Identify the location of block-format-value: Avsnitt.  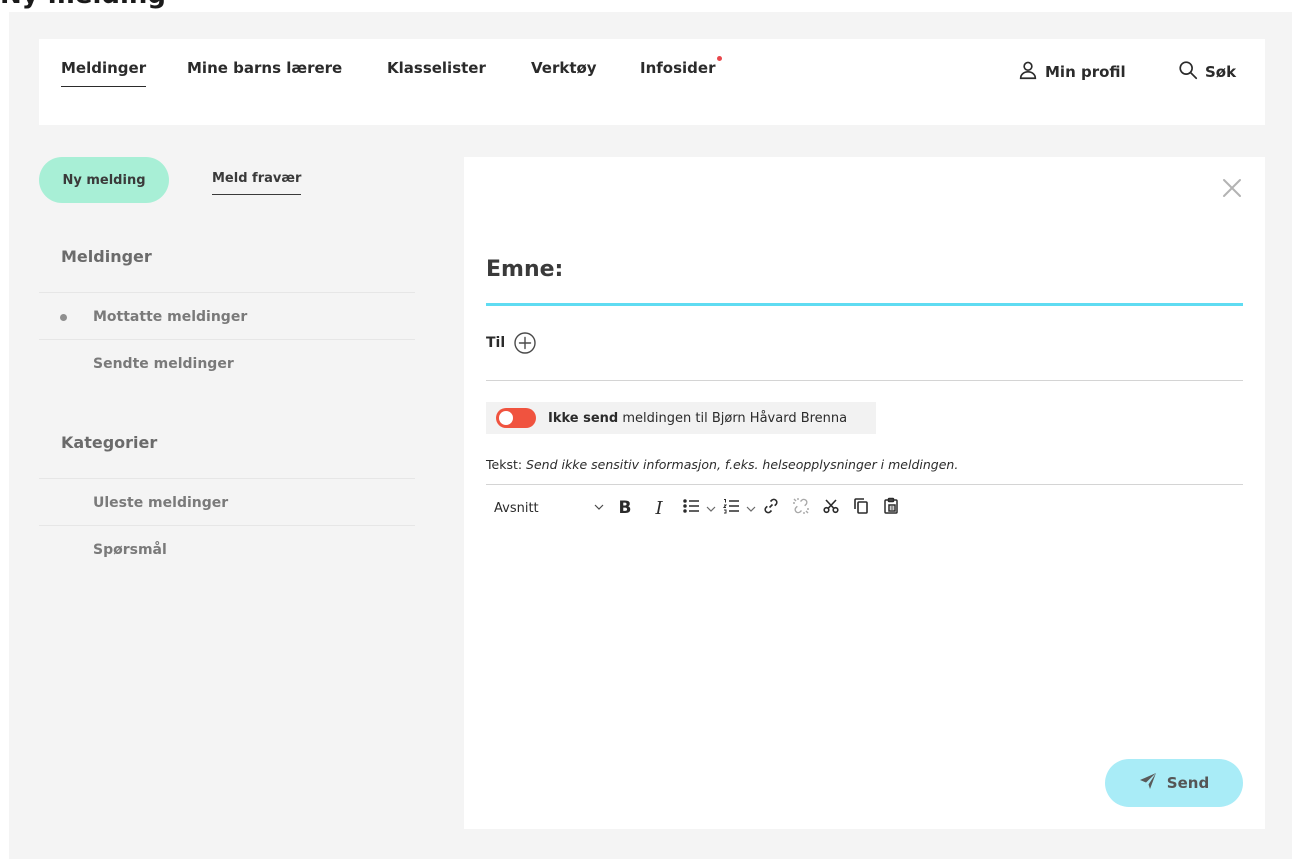
(516, 508).